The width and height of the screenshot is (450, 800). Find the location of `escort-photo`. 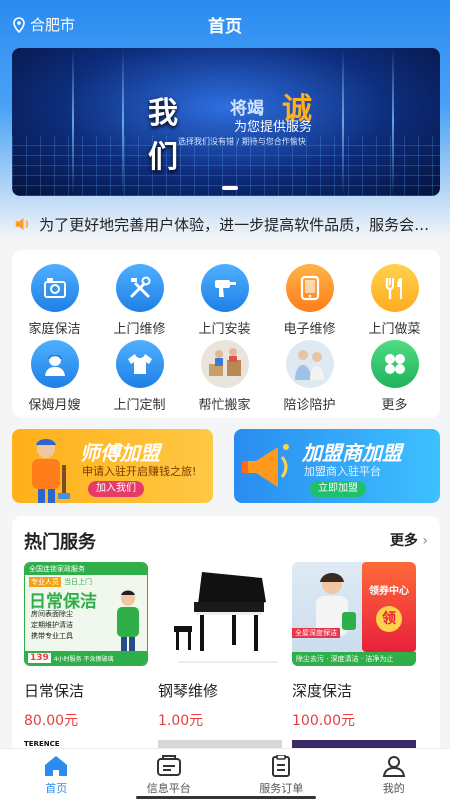

escort-photo is located at coordinates (309, 364).